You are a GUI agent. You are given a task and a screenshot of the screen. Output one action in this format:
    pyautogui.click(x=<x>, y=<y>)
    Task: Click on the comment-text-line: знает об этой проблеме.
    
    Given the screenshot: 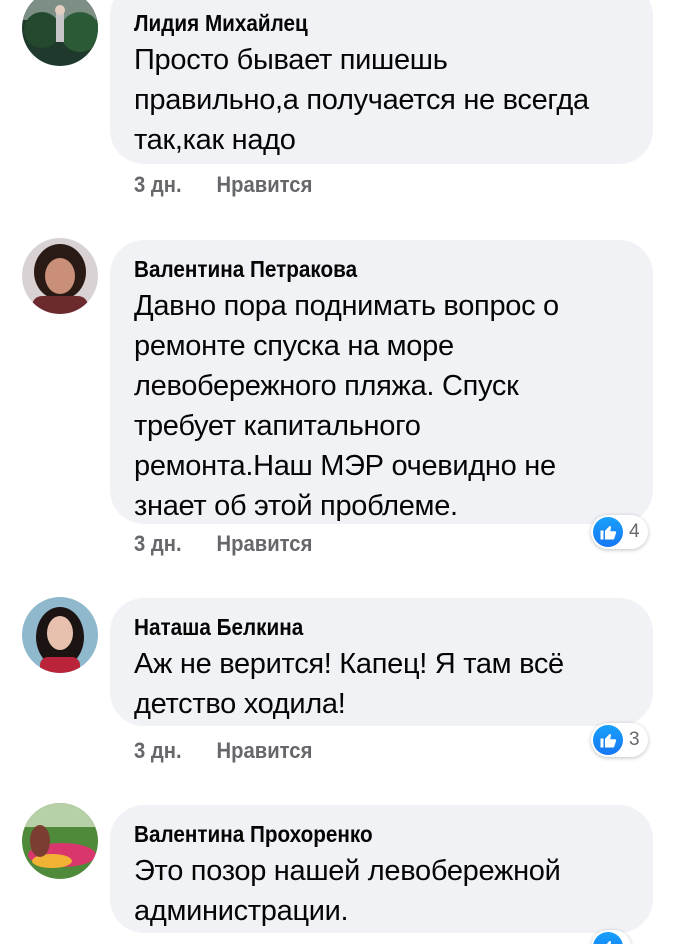 What is the action you would take?
    pyautogui.click(x=296, y=506)
    